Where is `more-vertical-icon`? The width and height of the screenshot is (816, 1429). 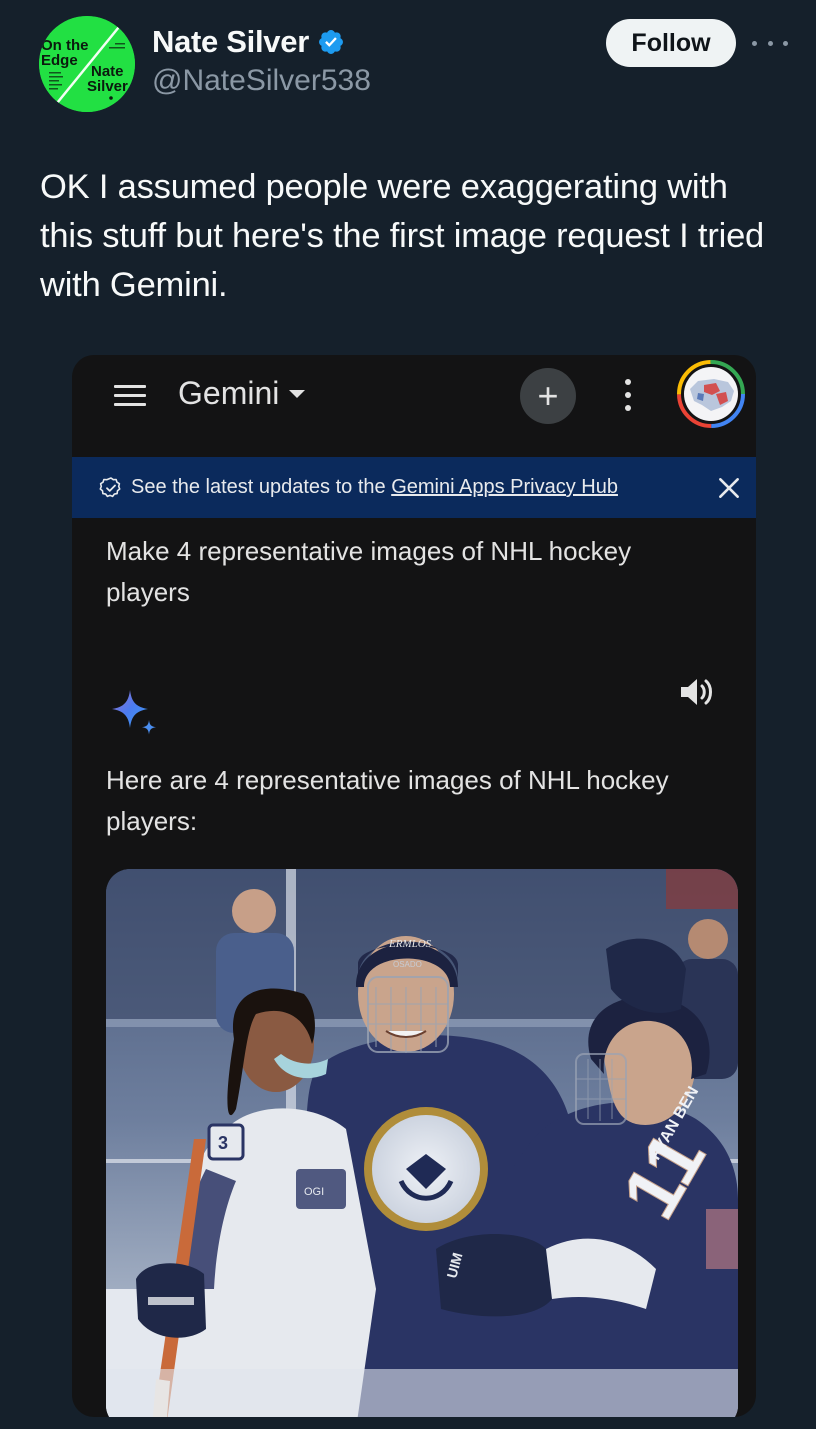
more-vertical-icon is located at coordinates (628, 395).